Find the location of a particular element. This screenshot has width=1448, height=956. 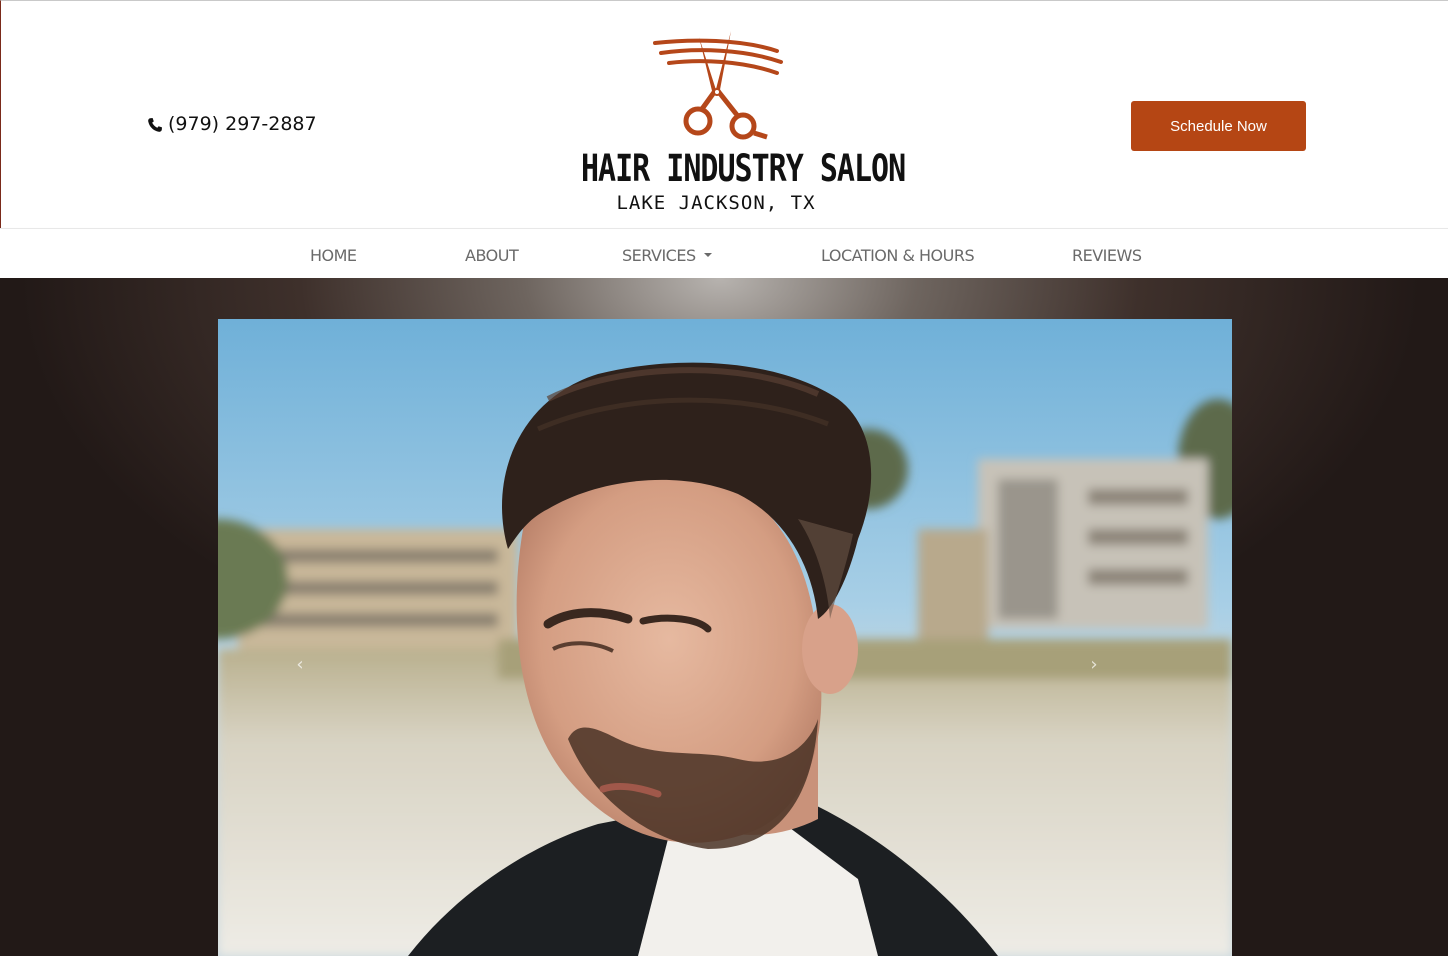

nav-reviews-label: Reviews is located at coordinates (1107, 255).